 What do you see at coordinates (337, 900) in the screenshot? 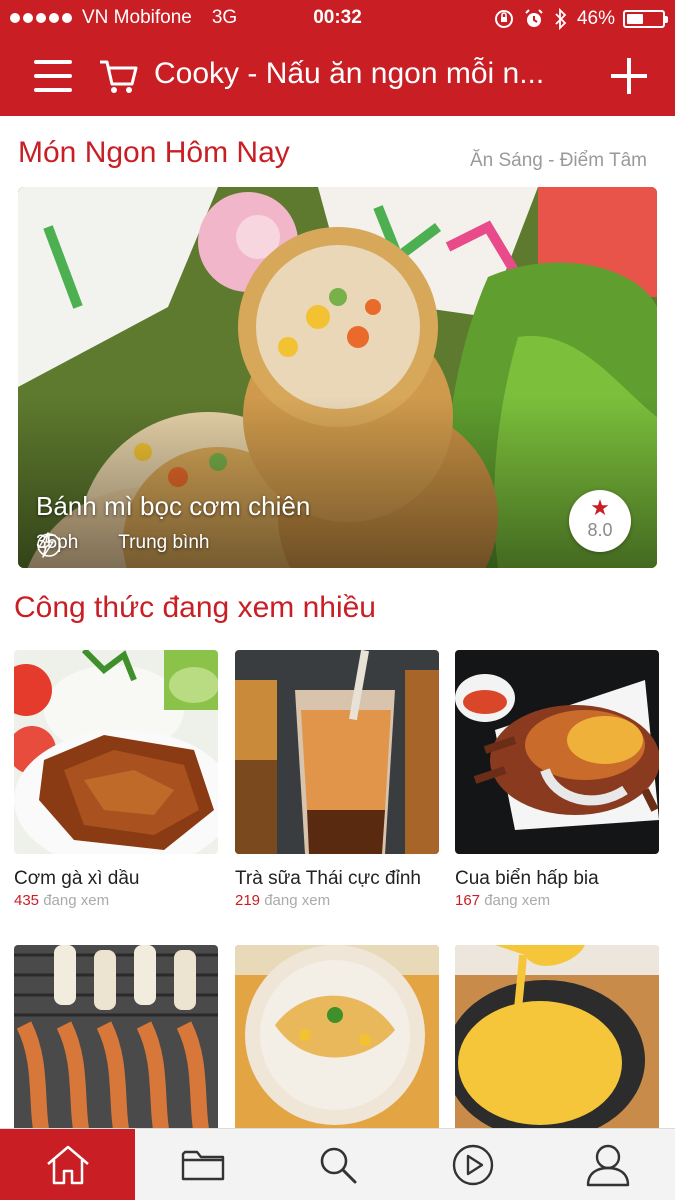
I see `recipe-views: 219 đang xem` at bounding box center [337, 900].